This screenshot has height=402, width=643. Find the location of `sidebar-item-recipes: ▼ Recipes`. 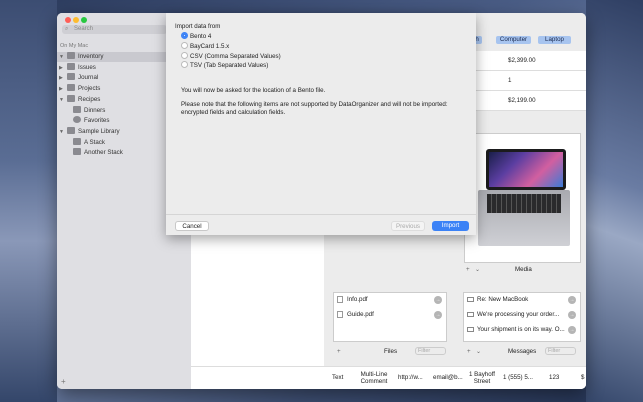

sidebar-item-recipes: ▼ Recipes is located at coordinates (79, 100).